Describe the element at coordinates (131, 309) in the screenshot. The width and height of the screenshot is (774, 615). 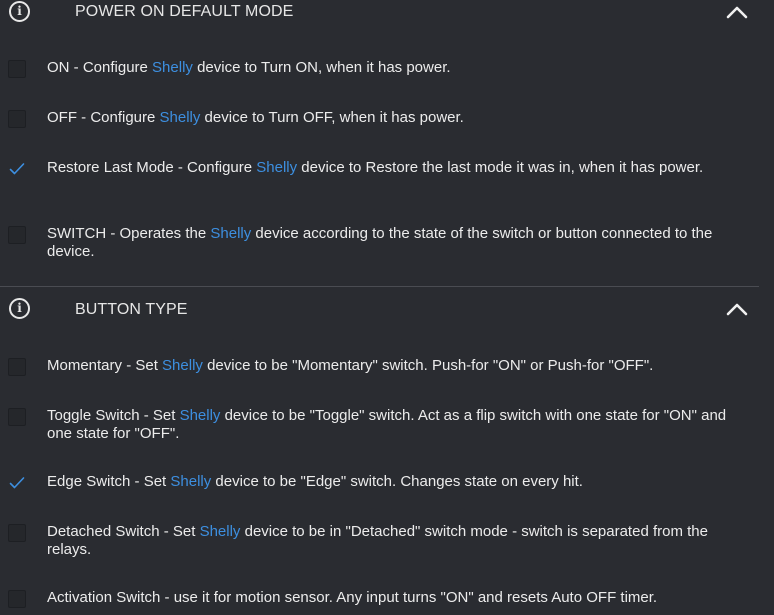
I see `section-title: BUTTON TYPE` at that location.